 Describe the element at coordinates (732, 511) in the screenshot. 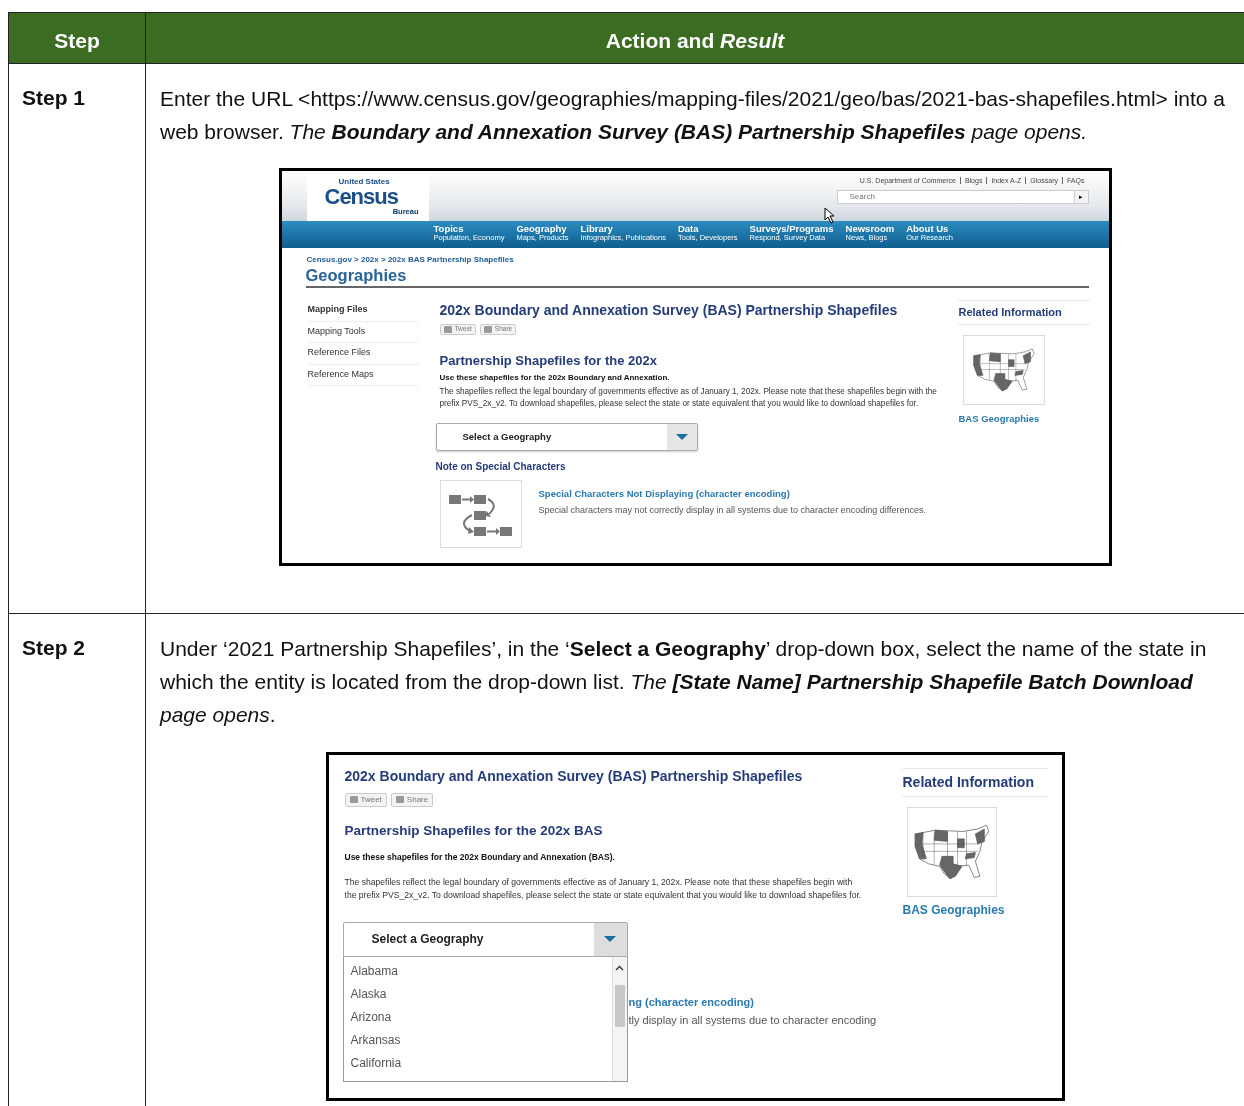

I see `description-text: Special characters may not correctly display in all systems due to character encoding differences.` at that location.